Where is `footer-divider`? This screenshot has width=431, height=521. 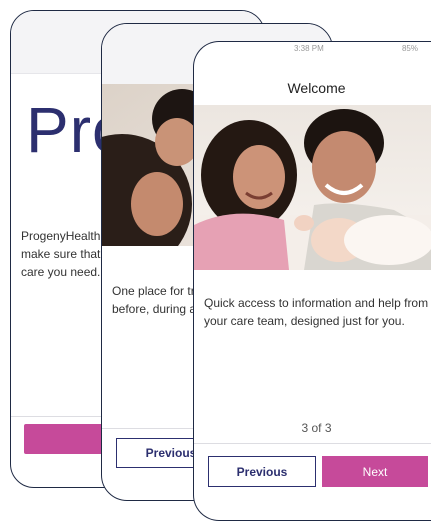
footer-divider is located at coordinates (312, 443).